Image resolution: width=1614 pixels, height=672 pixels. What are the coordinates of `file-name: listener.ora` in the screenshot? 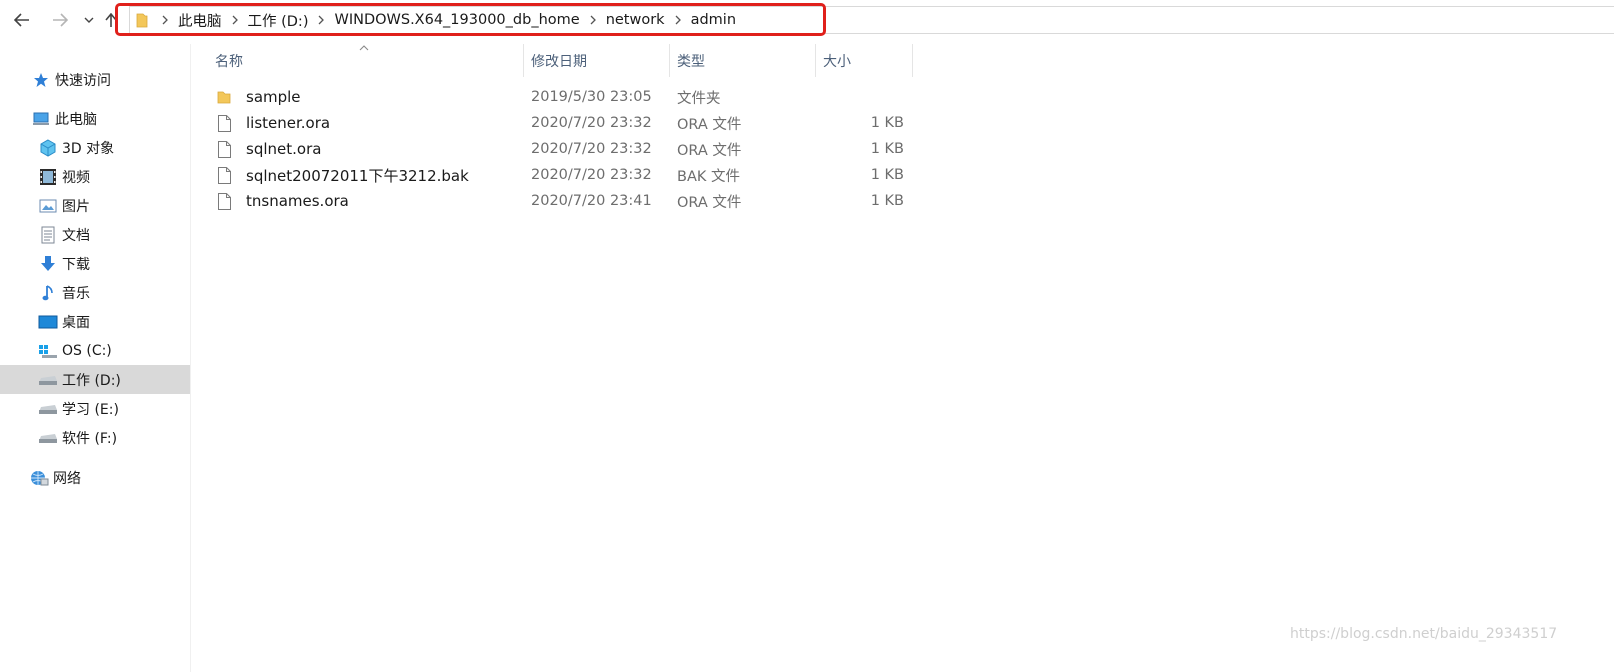 It's located at (288, 123).